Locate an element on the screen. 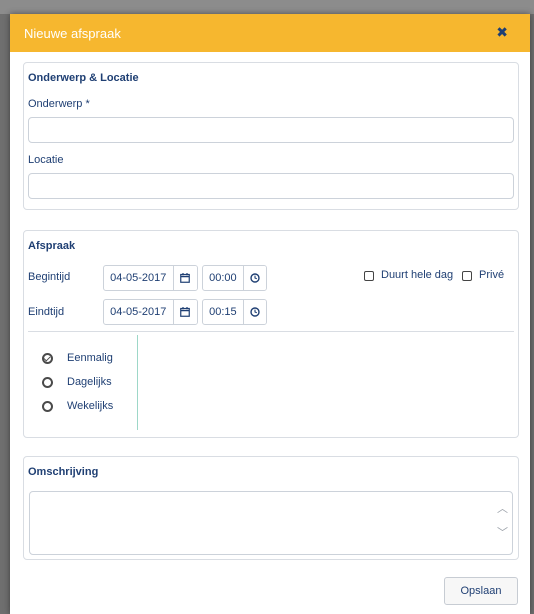 Image resolution: width=534 pixels, height=614 pixels. end-date-value: 04-05-2017 is located at coordinates (139, 312).